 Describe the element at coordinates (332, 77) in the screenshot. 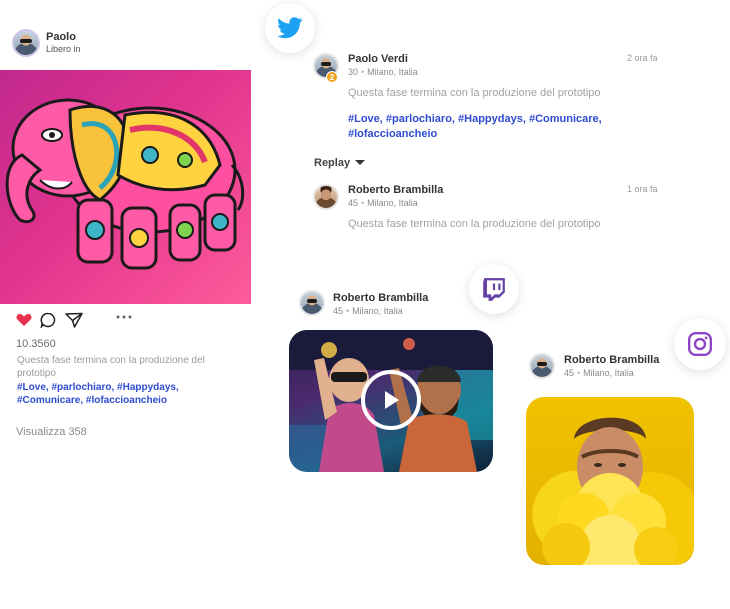

I see `notification-badge: 2` at that location.